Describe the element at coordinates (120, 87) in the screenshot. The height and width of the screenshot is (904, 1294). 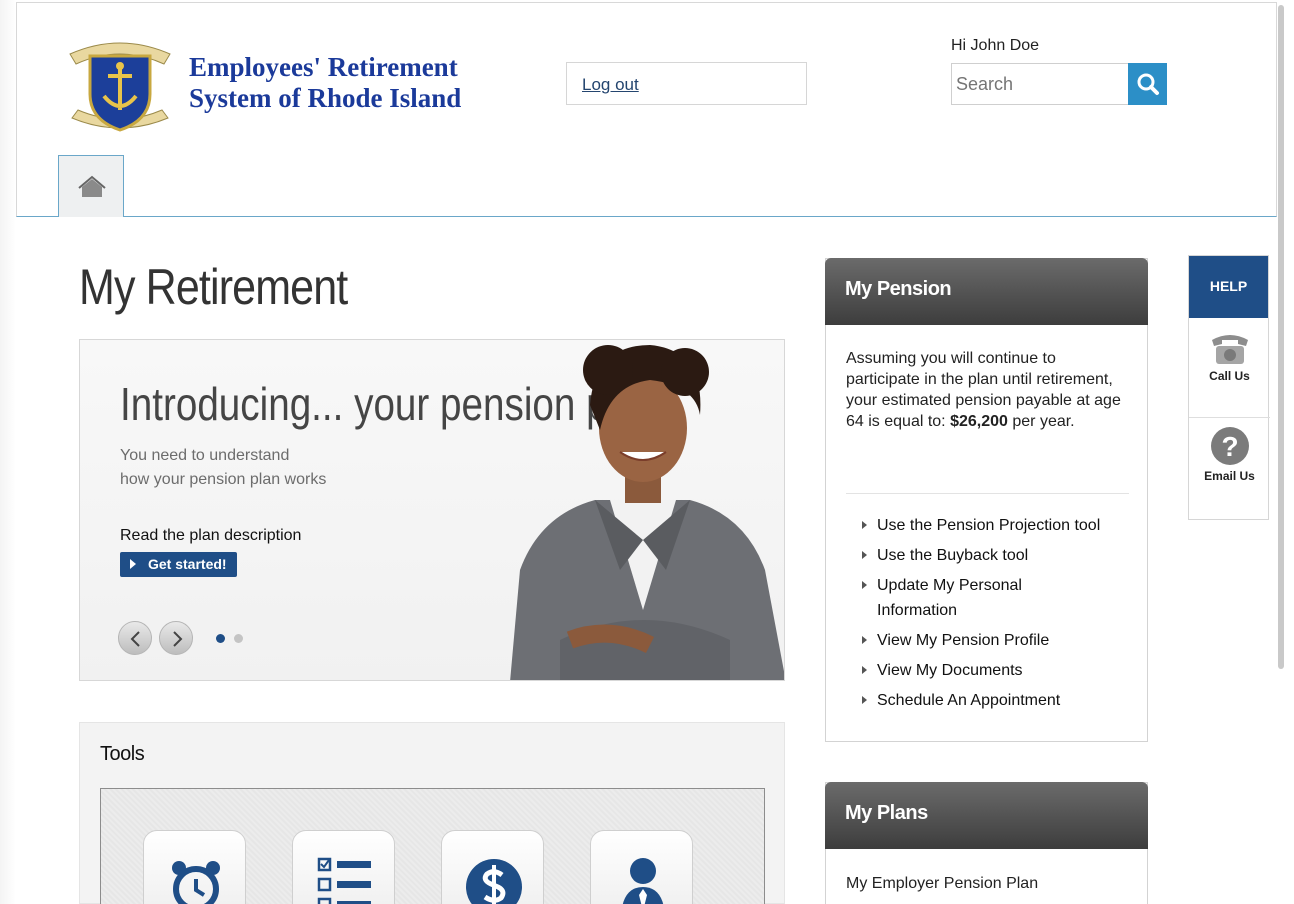
I see `logo-seal-icon` at that location.